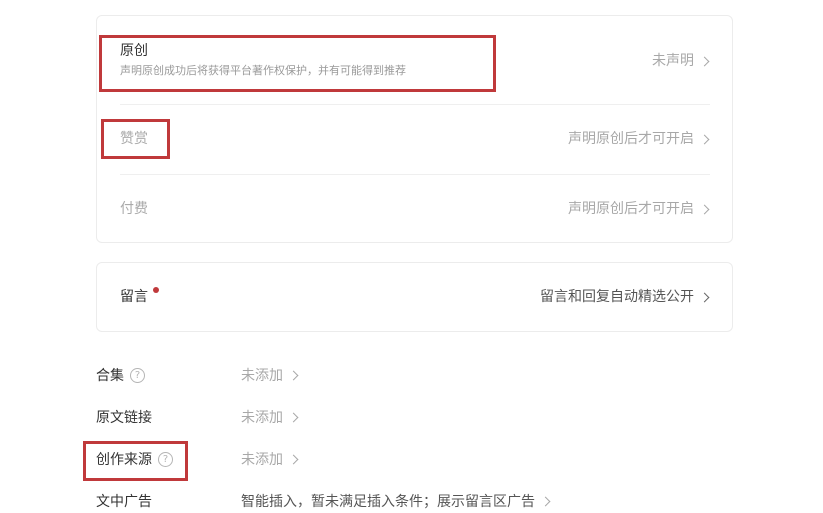  Describe the element at coordinates (414, 208) in the screenshot. I see `paid-row: 付费 声明原创后才可开启` at that location.